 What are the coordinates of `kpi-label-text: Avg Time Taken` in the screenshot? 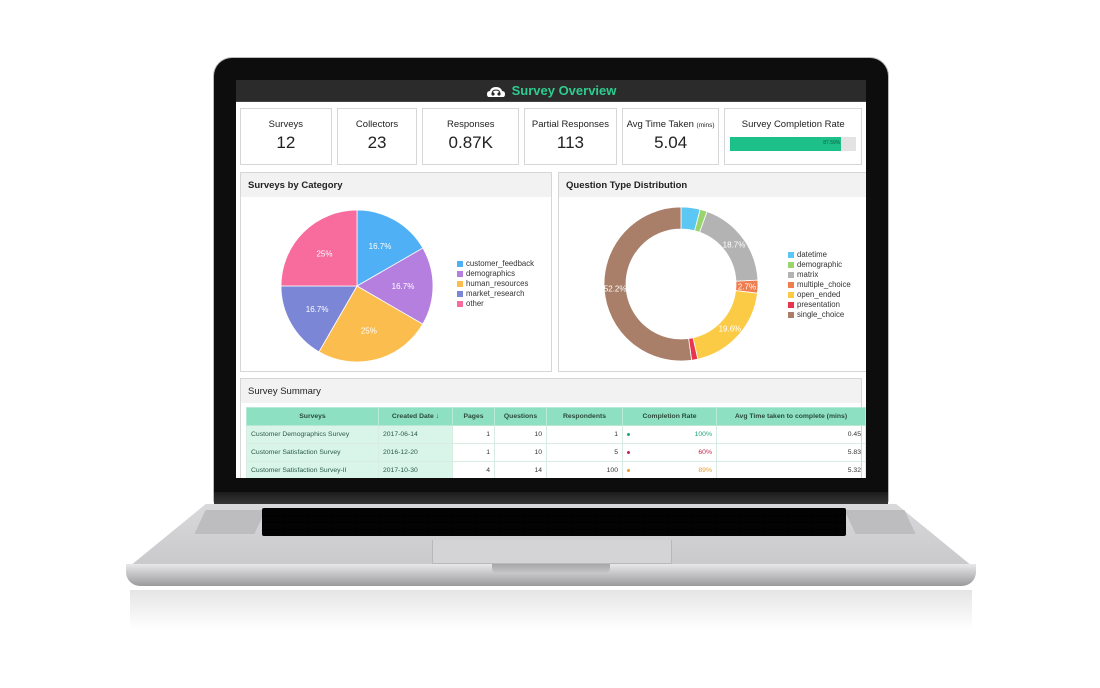 It's located at (660, 124).